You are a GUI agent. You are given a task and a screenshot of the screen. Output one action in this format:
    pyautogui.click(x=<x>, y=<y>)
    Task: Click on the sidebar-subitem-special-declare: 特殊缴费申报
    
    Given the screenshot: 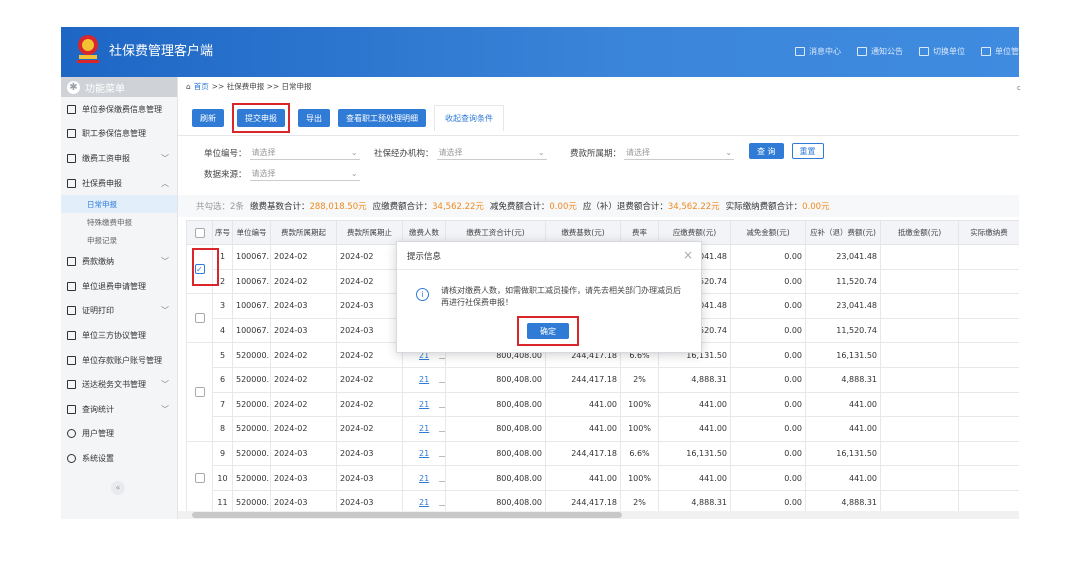 What is the action you would take?
    pyautogui.click(x=119, y=222)
    